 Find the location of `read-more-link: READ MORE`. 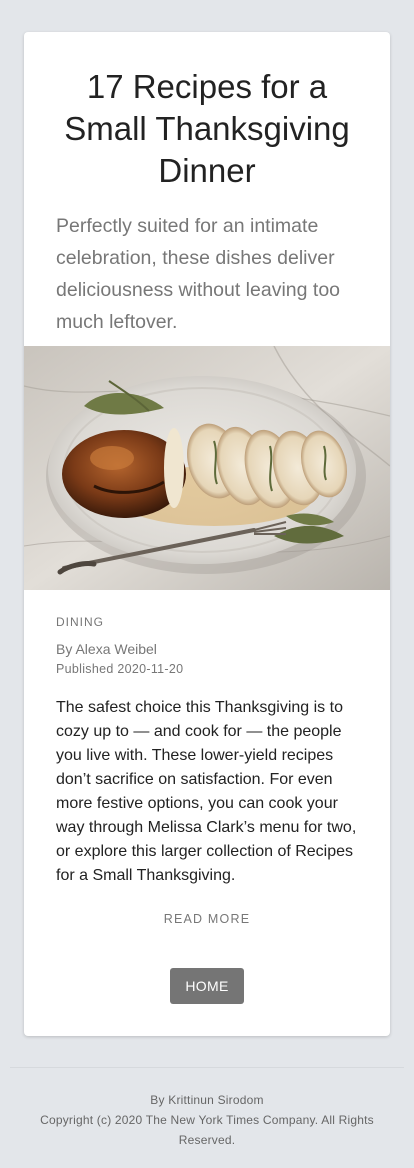

read-more-link: READ MORE is located at coordinates (207, 919).